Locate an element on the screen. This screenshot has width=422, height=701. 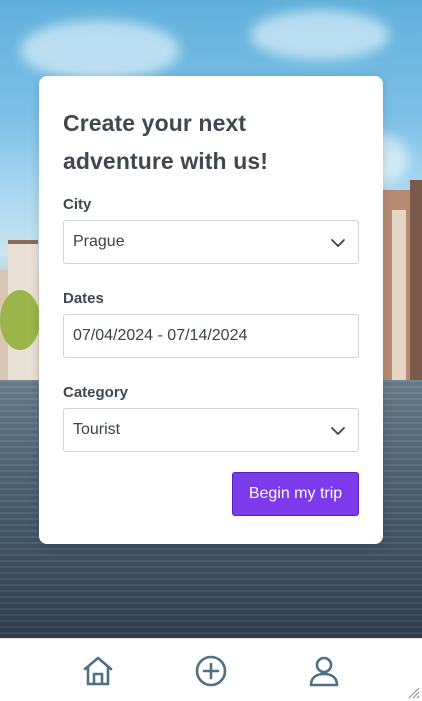
resize-handle-icon is located at coordinates (414, 693).